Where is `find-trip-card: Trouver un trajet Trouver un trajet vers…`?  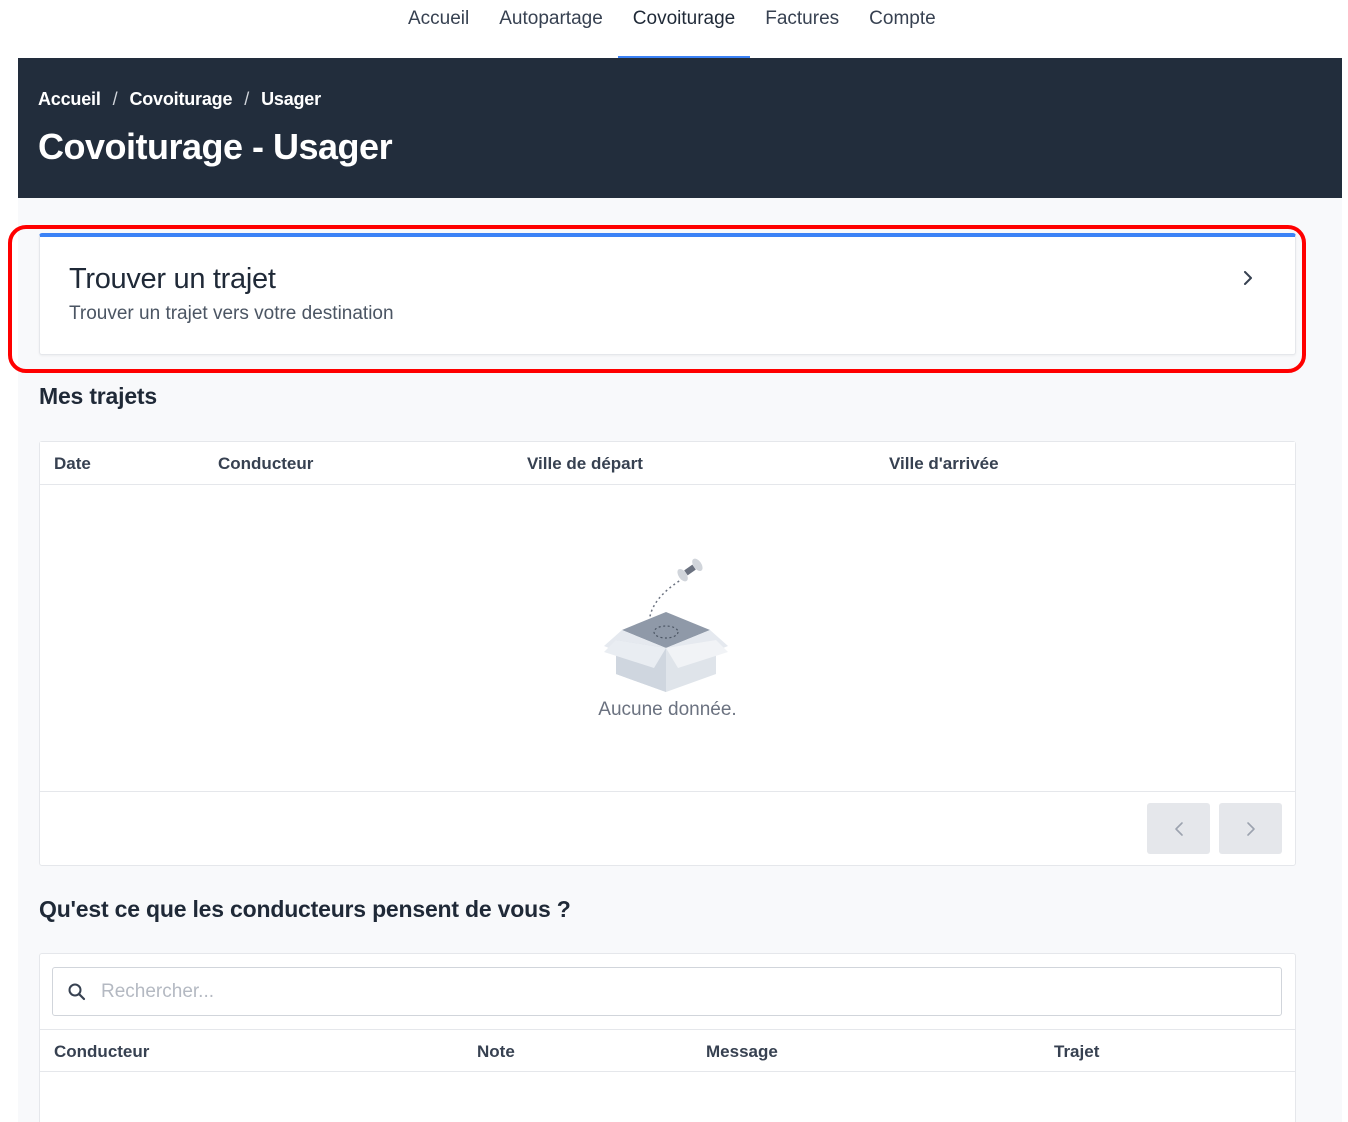 find-trip-card: Trouver un trajet Trouver un trajet vers… is located at coordinates (667, 294).